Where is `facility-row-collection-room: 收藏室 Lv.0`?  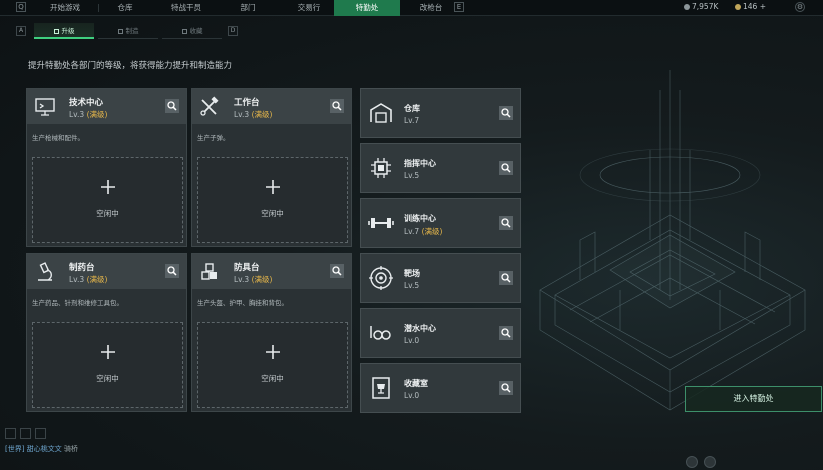 facility-row-collection-room: 收藏室 Lv.0 is located at coordinates (440, 388).